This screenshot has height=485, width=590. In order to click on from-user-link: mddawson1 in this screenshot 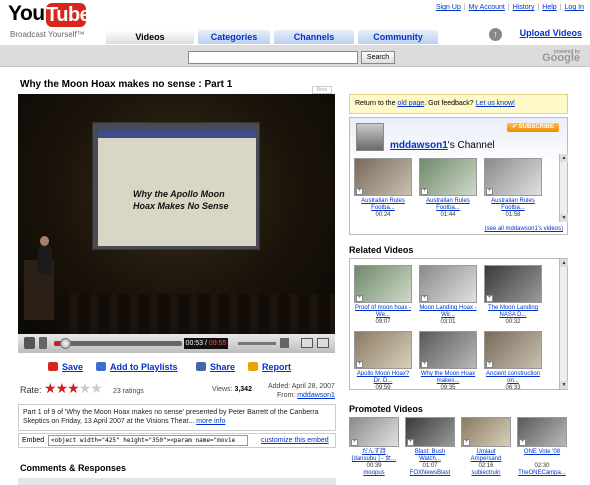, I will do `click(316, 395)`.